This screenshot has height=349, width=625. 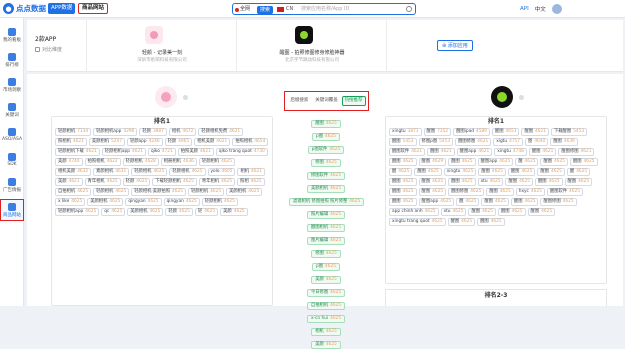 I want to click on keyword-chip: 醒图app 4625, so click(x=495, y=162).